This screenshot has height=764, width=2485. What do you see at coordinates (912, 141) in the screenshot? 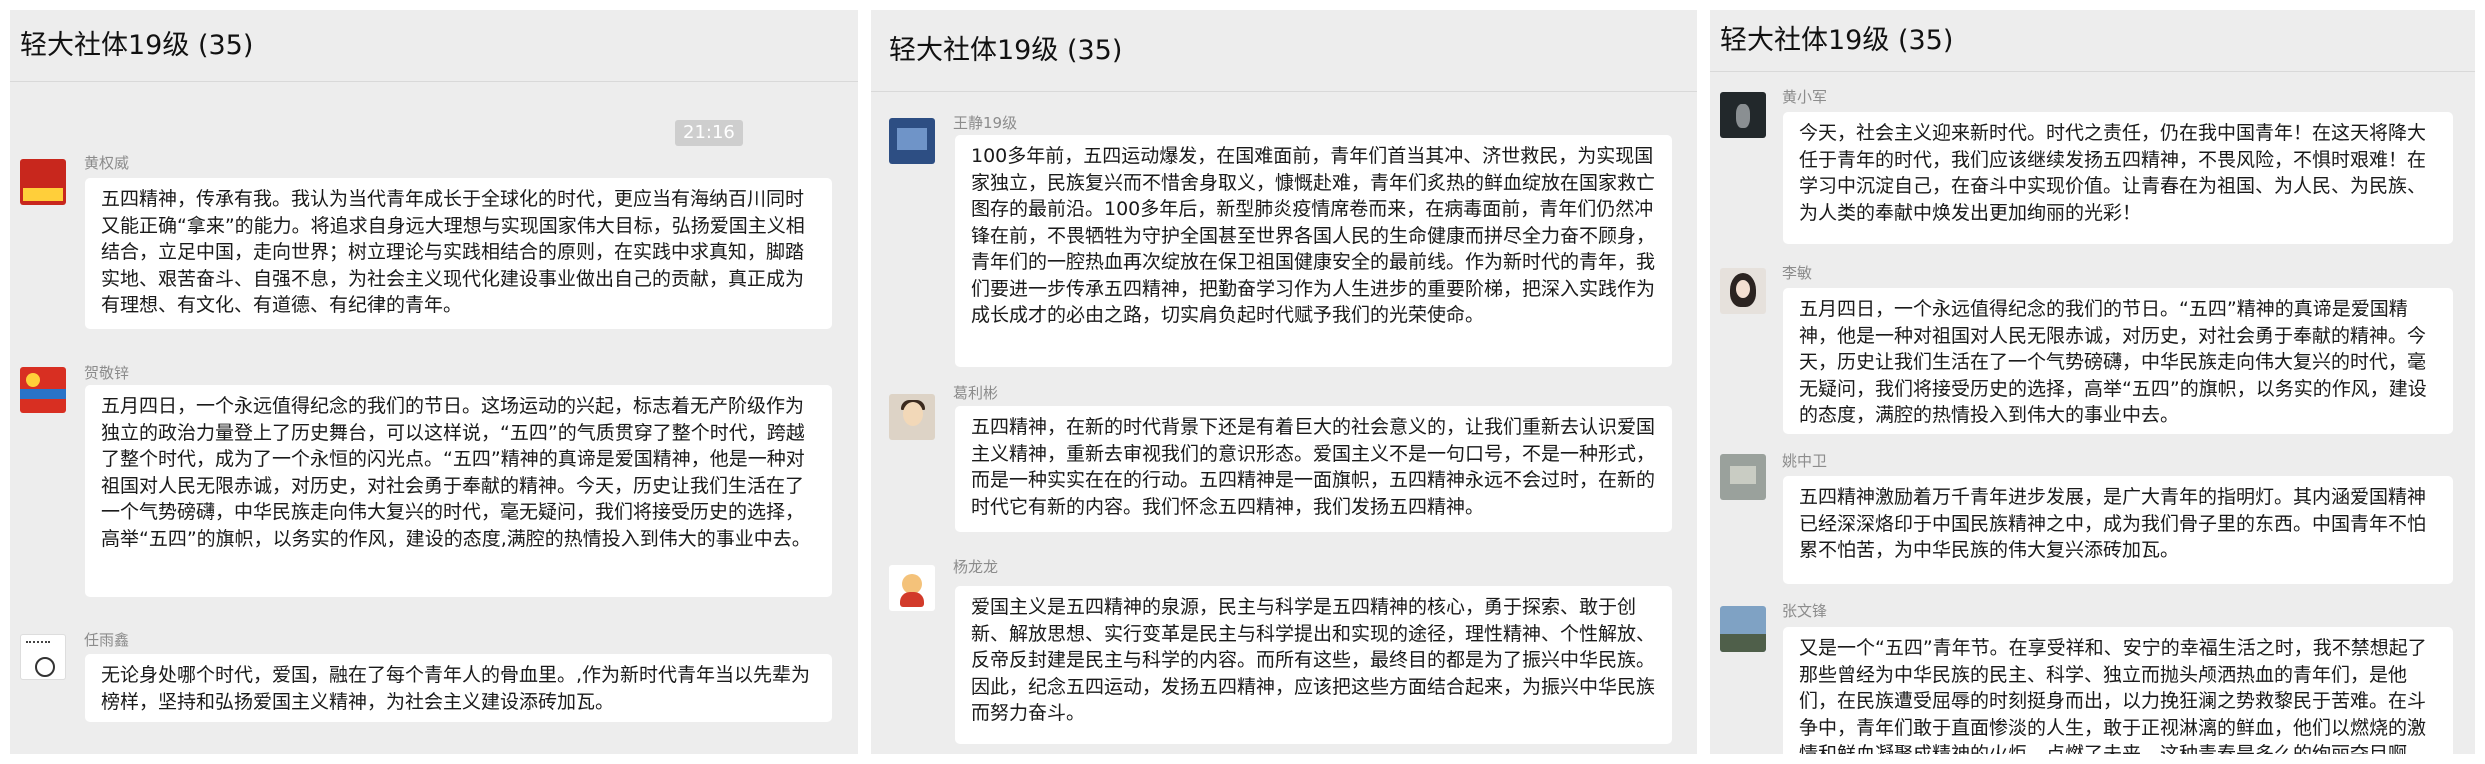
I see `blue-photo-avatar` at bounding box center [912, 141].